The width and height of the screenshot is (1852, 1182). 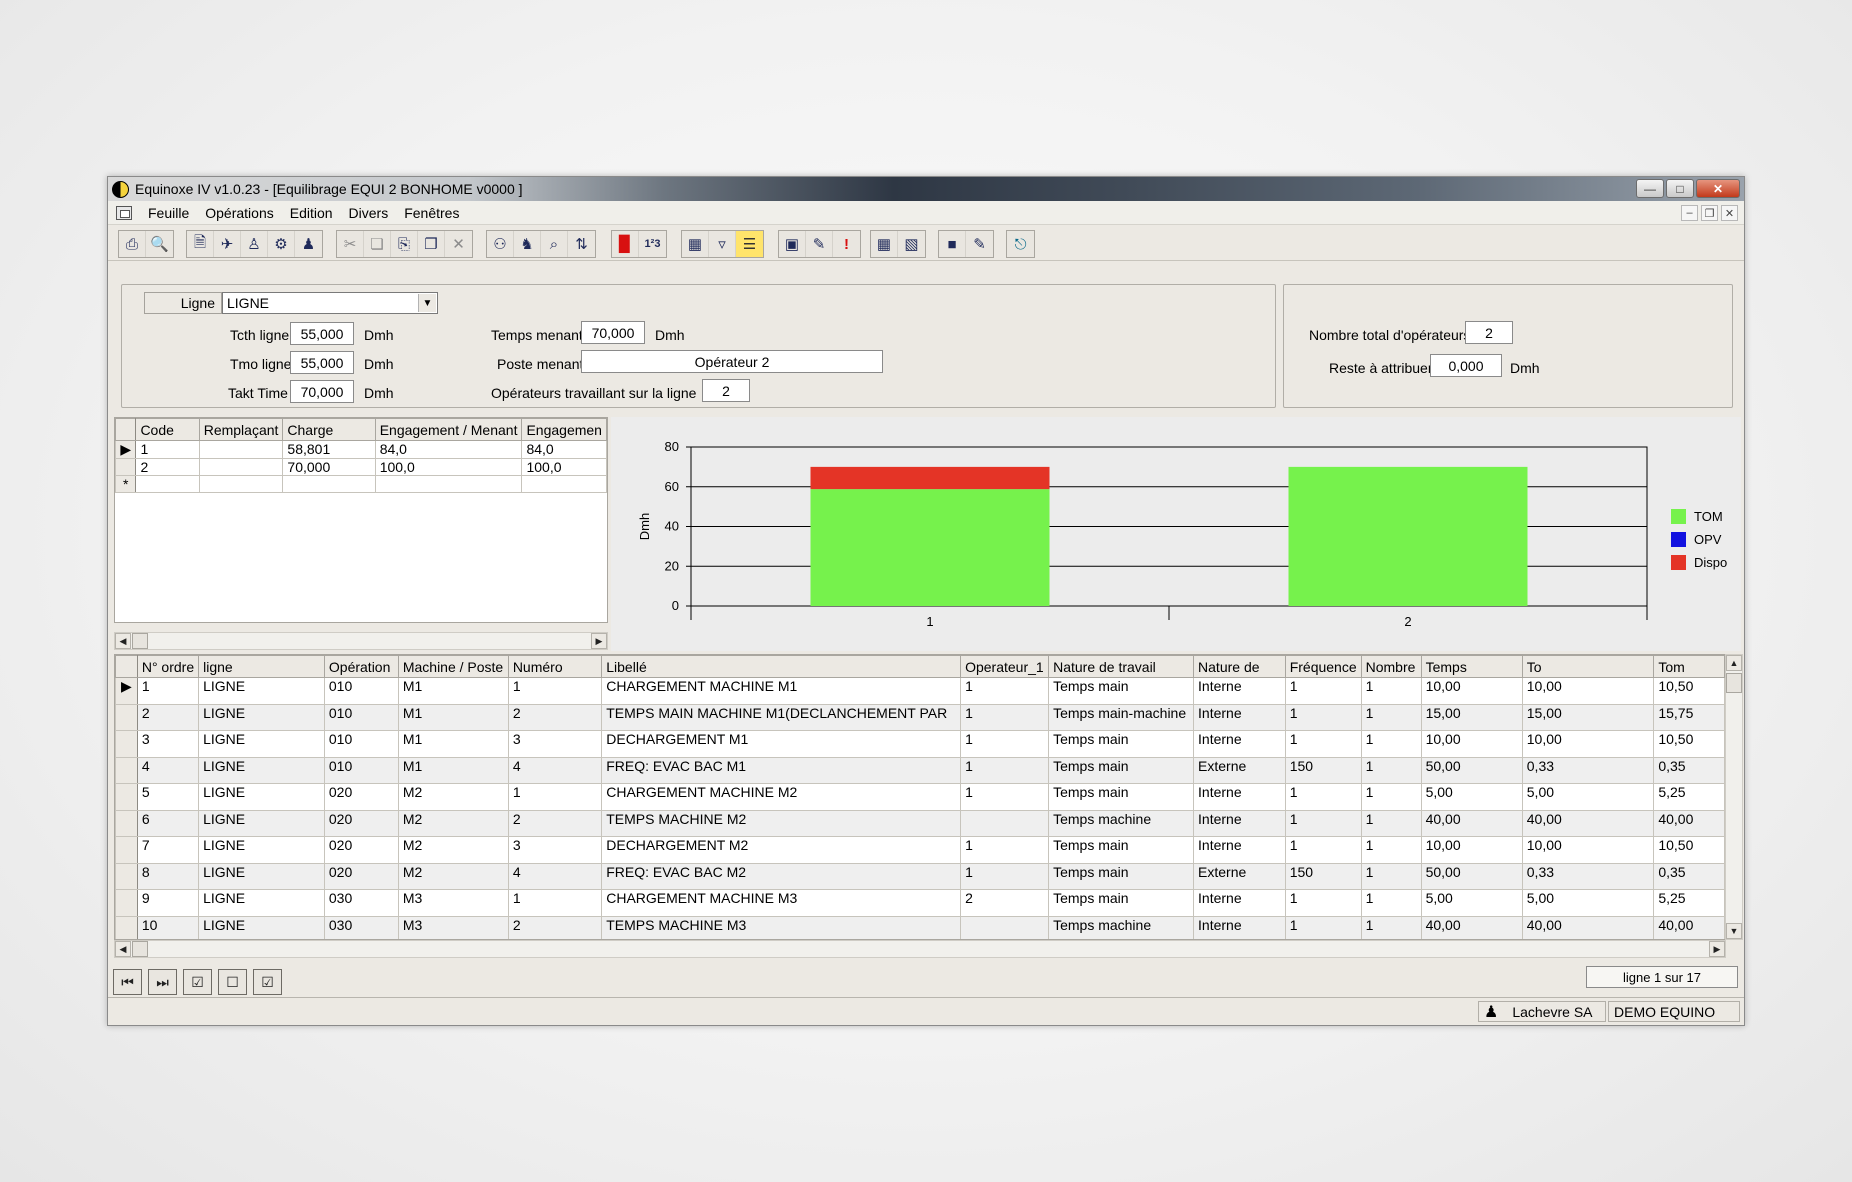 I want to click on task-cell: DECHARGEMENT M1, so click(x=781, y=744).